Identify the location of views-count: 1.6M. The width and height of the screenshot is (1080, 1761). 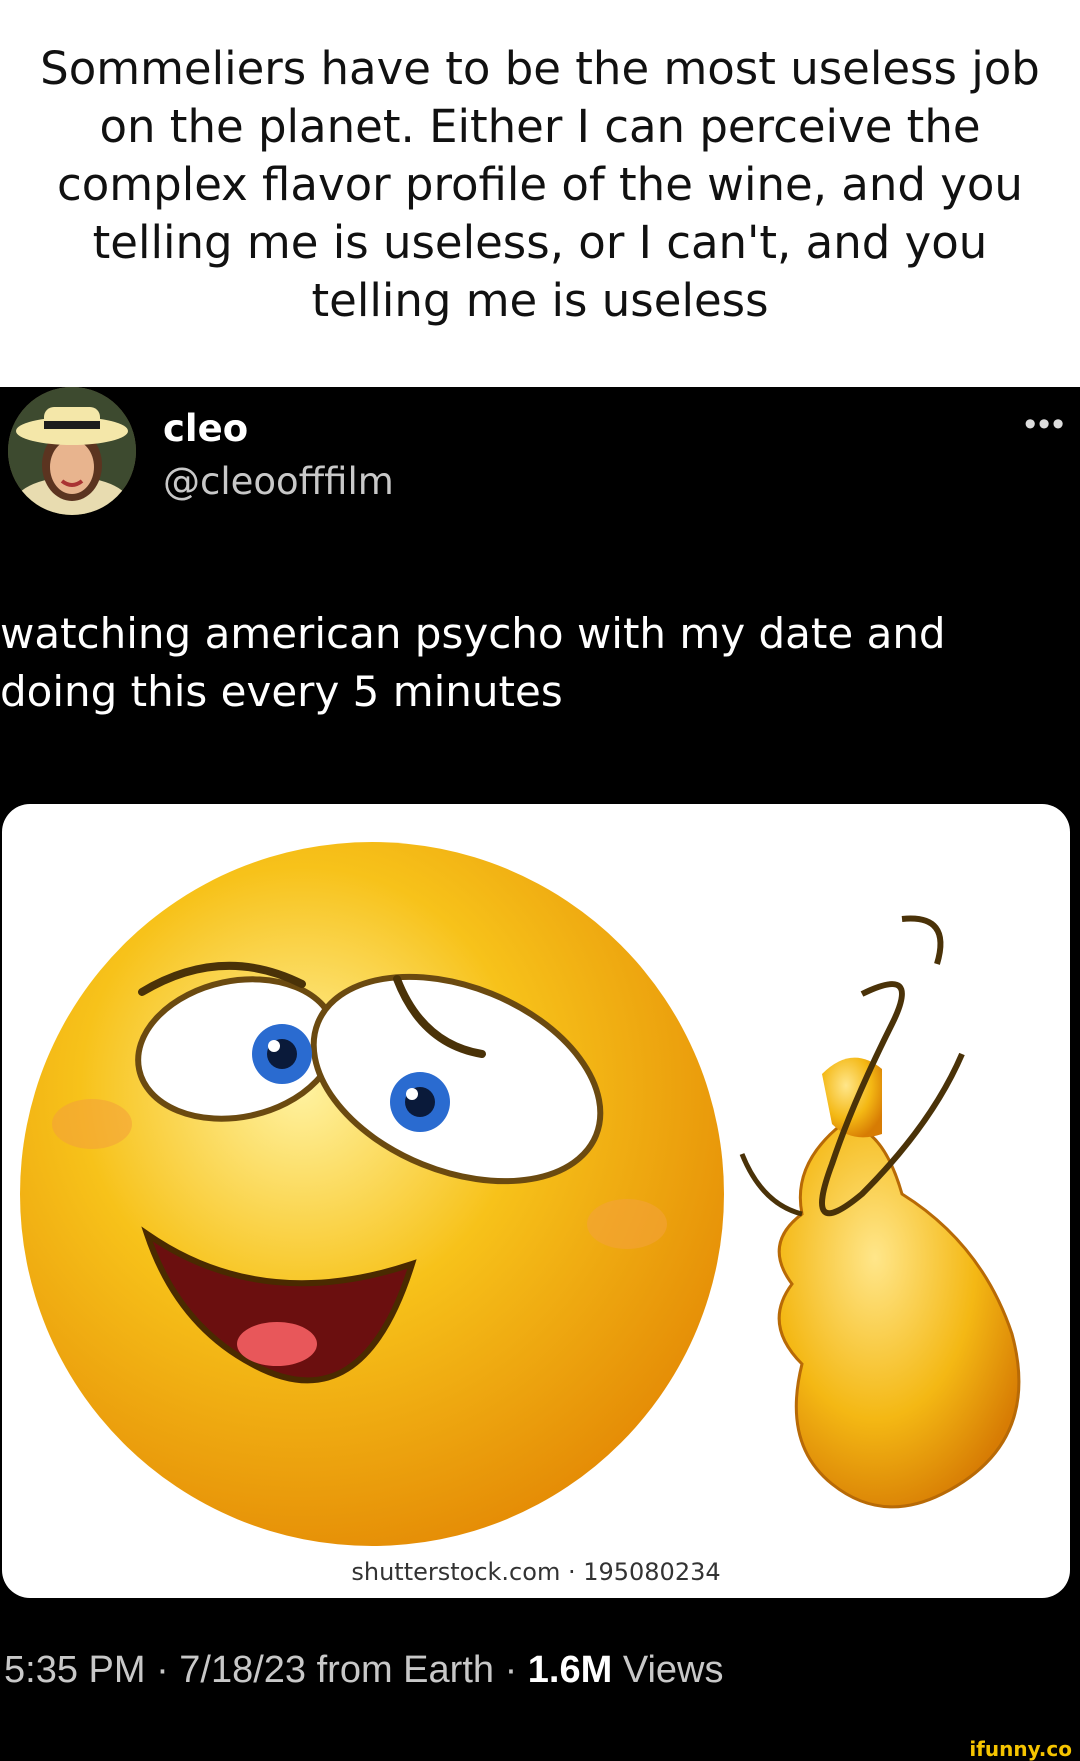
(570, 1670).